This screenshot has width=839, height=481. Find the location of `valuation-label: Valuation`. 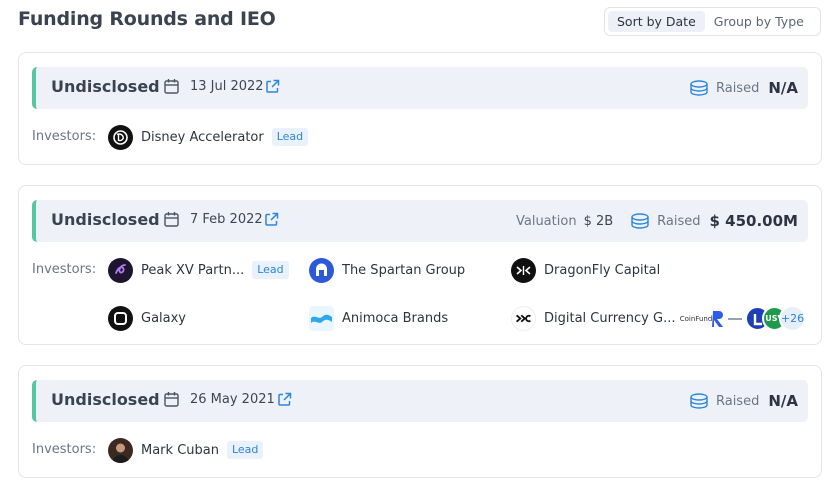

valuation-label: Valuation is located at coordinates (546, 221).